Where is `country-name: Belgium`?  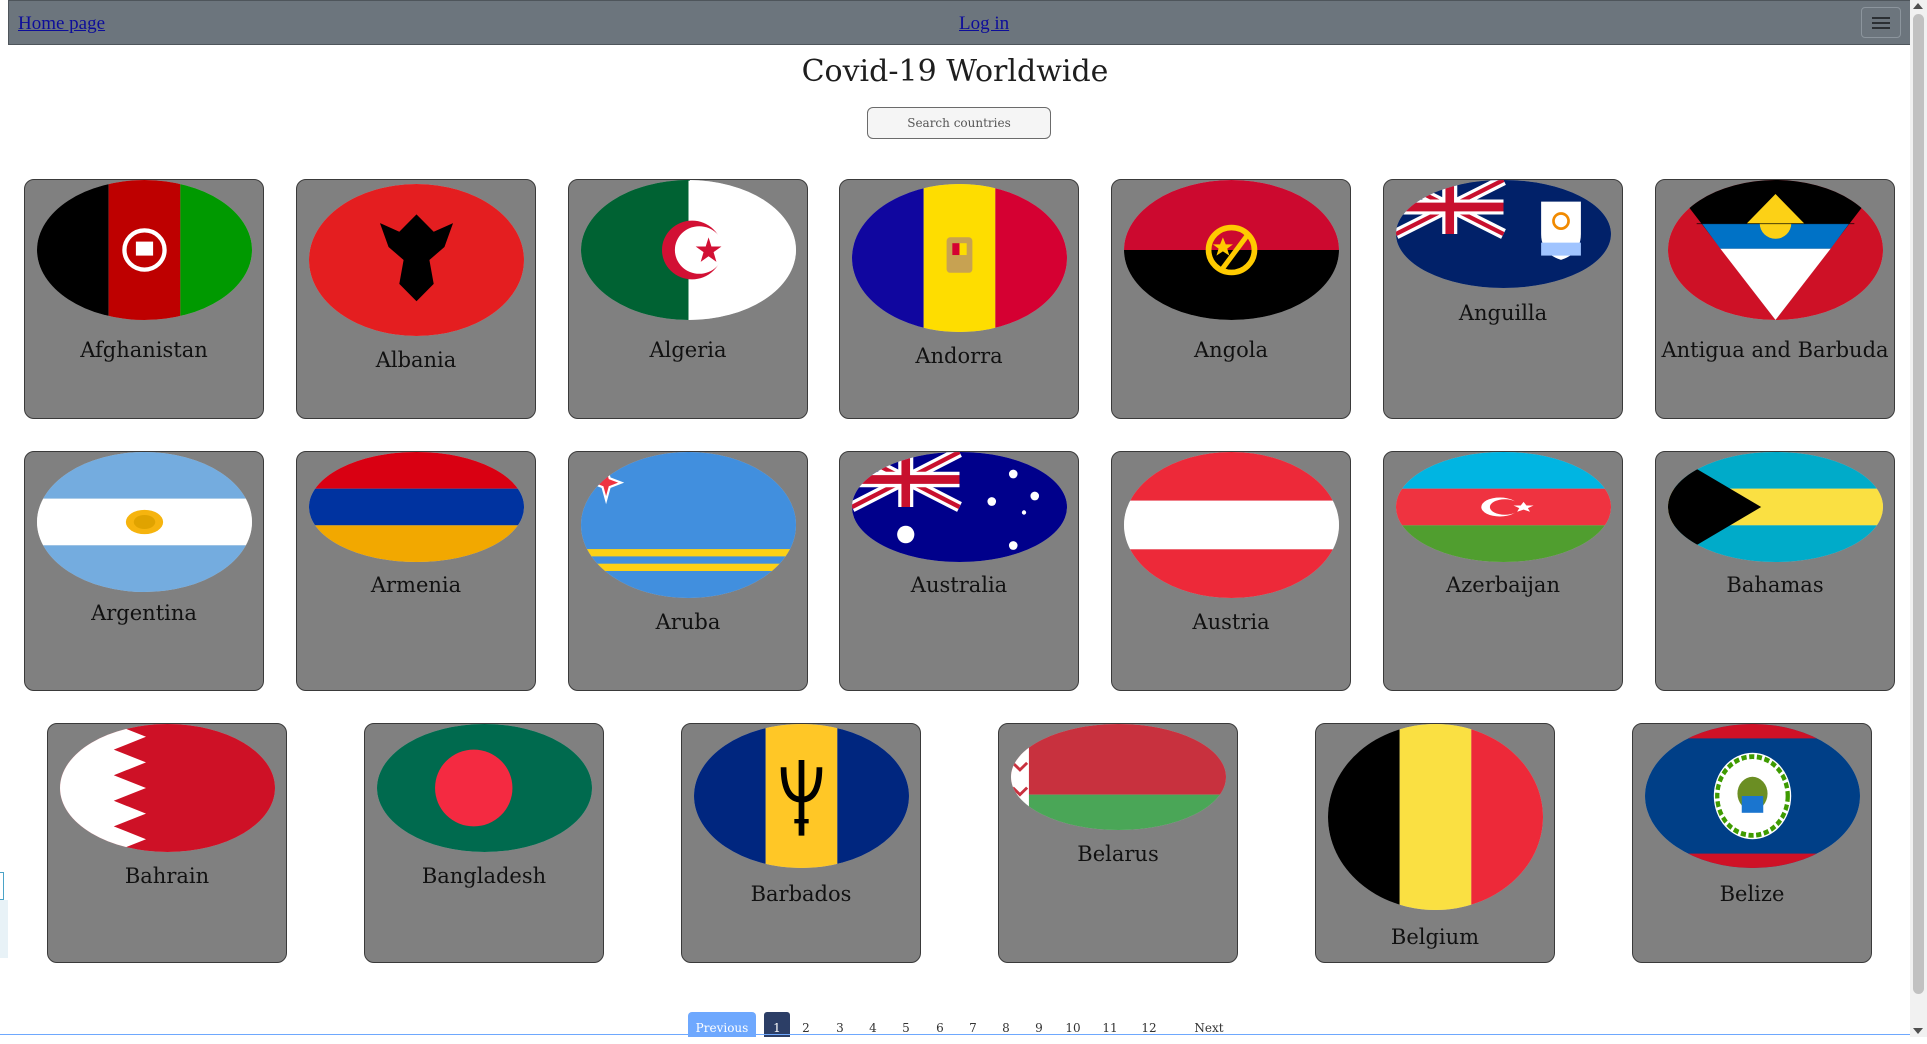
country-name: Belgium is located at coordinates (1435, 937).